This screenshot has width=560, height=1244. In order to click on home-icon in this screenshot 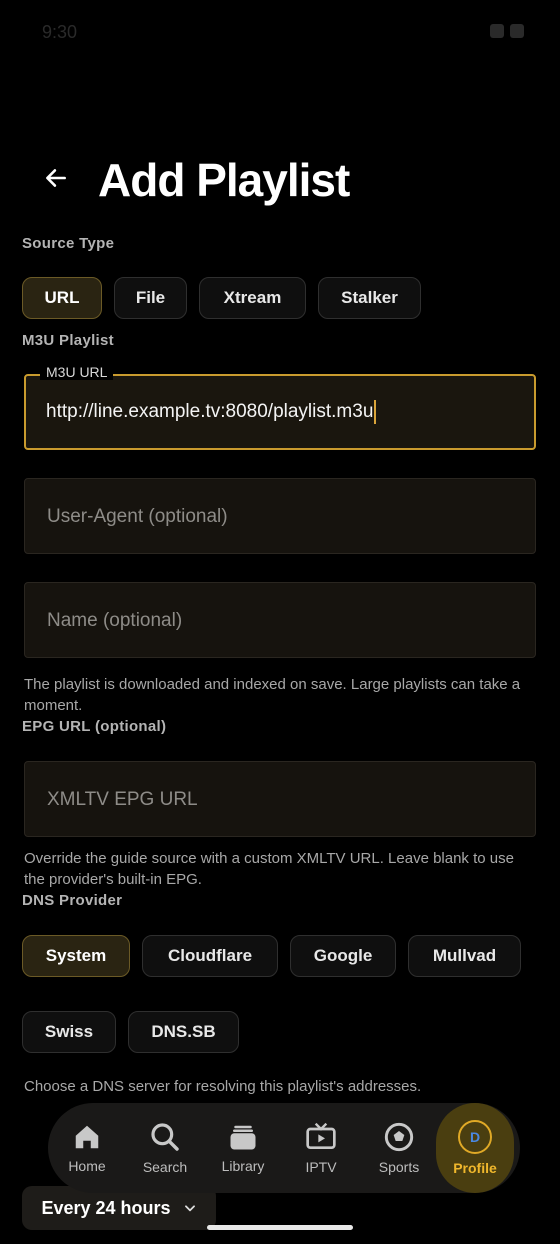, I will do `click(87, 1137)`.